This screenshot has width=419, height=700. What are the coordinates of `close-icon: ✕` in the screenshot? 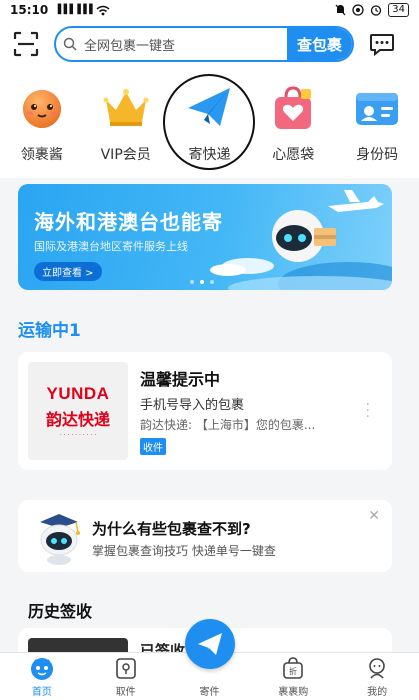 It's located at (374, 516).